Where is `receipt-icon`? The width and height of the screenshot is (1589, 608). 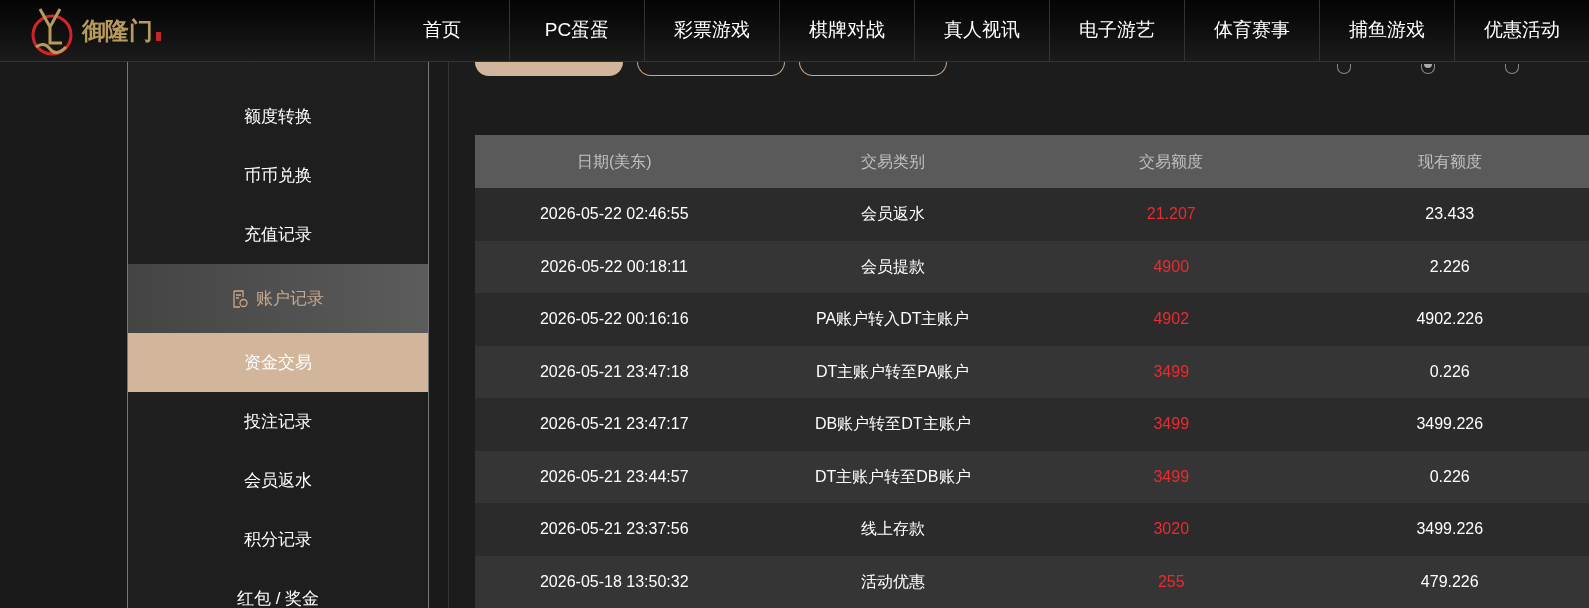
receipt-icon is located at coordinates (240, 298).